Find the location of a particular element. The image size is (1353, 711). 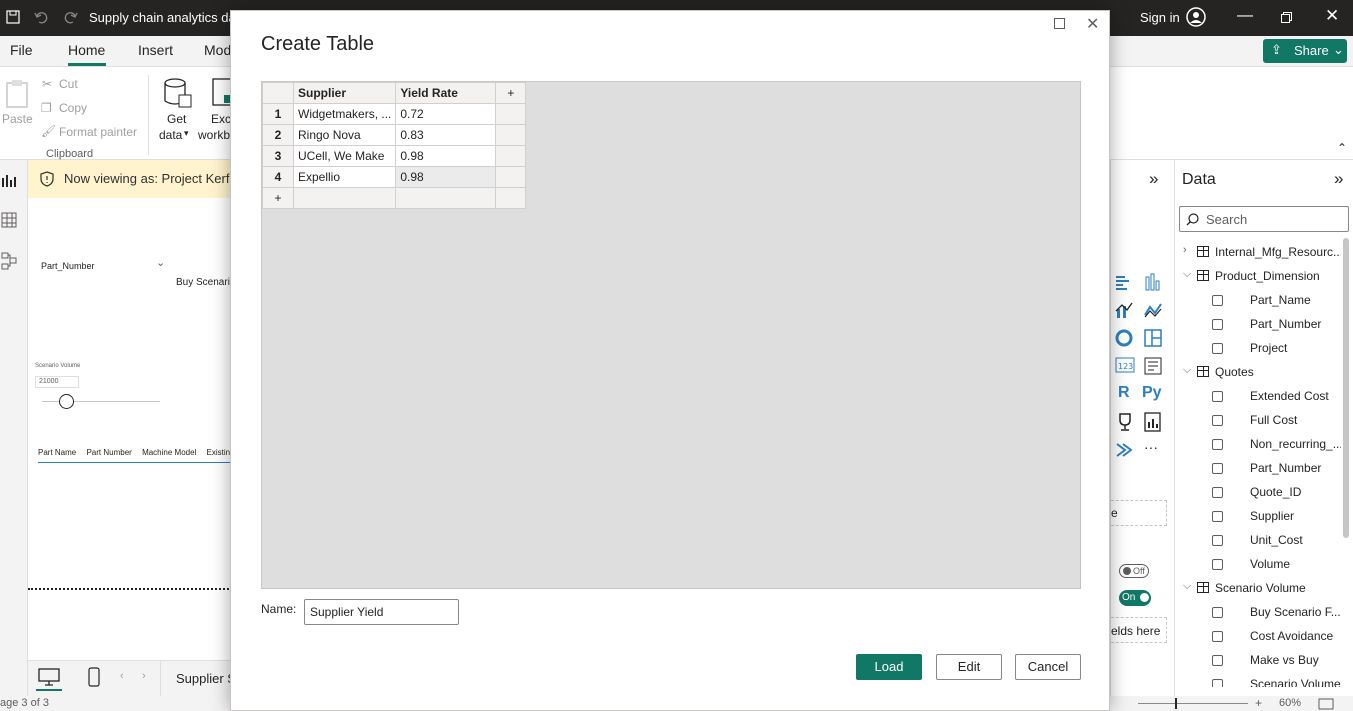

undo-icon is located at coordinates (41, 17).